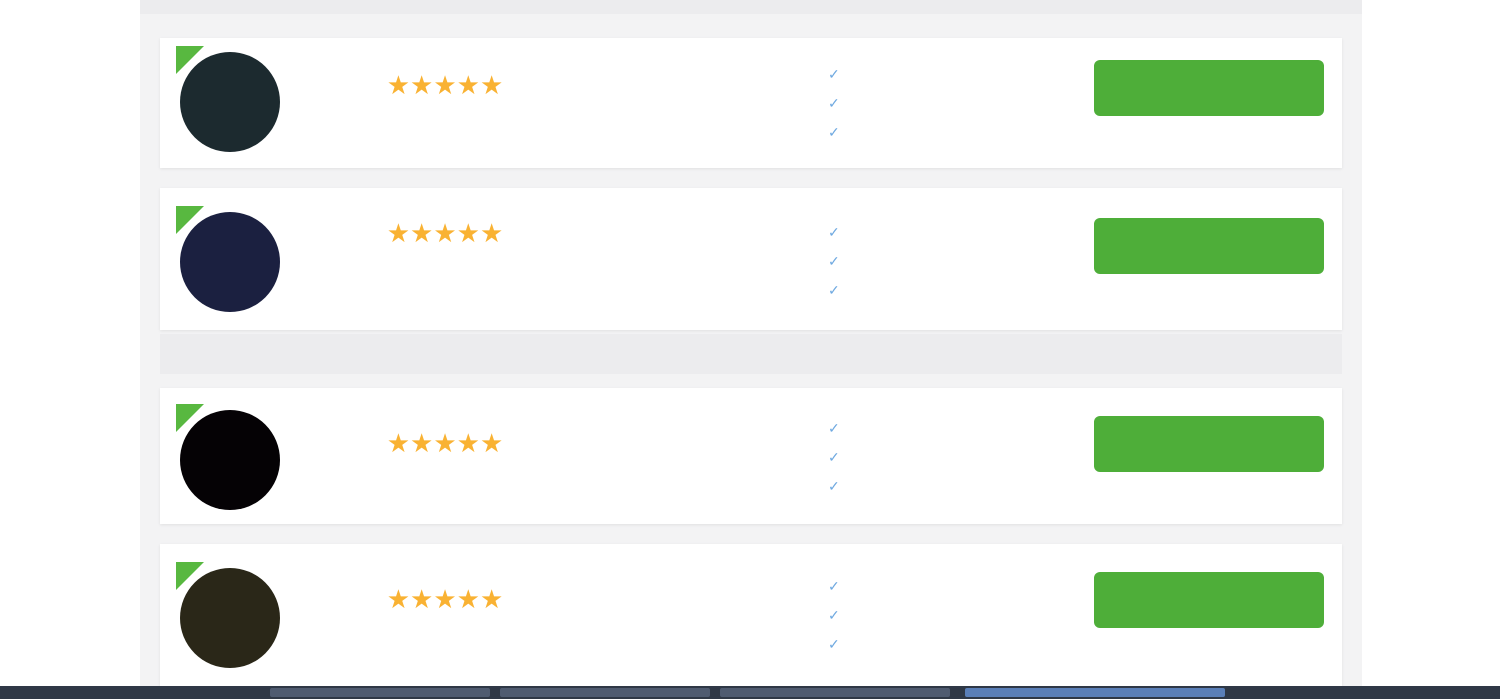  I want to click on gold-logo-icon, so click(230, 618).